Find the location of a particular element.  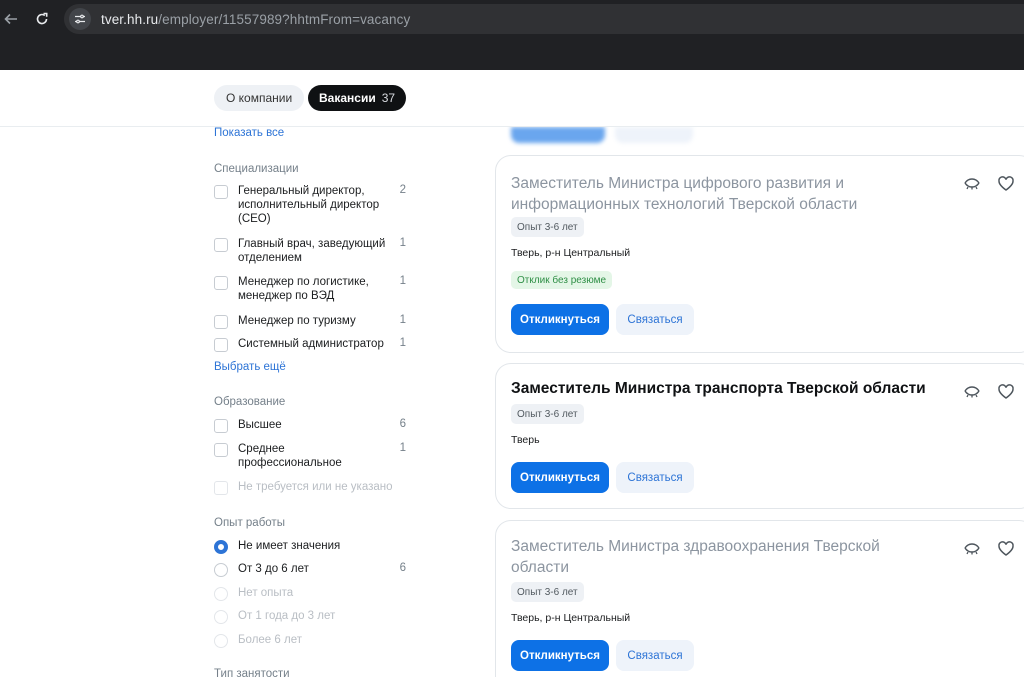

filter-label: Не требуется или не указано is located at coordinates (315, 487).